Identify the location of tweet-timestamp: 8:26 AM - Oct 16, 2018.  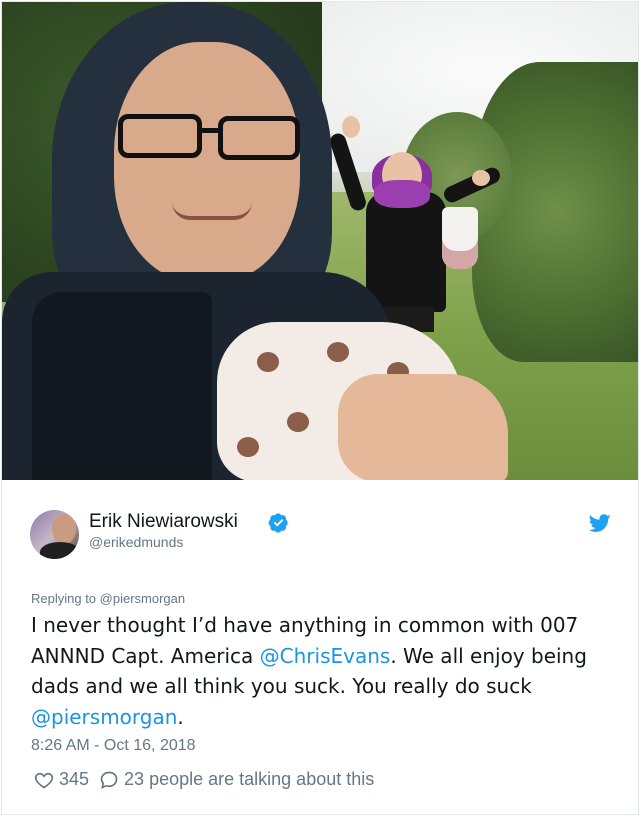
(113, 746).